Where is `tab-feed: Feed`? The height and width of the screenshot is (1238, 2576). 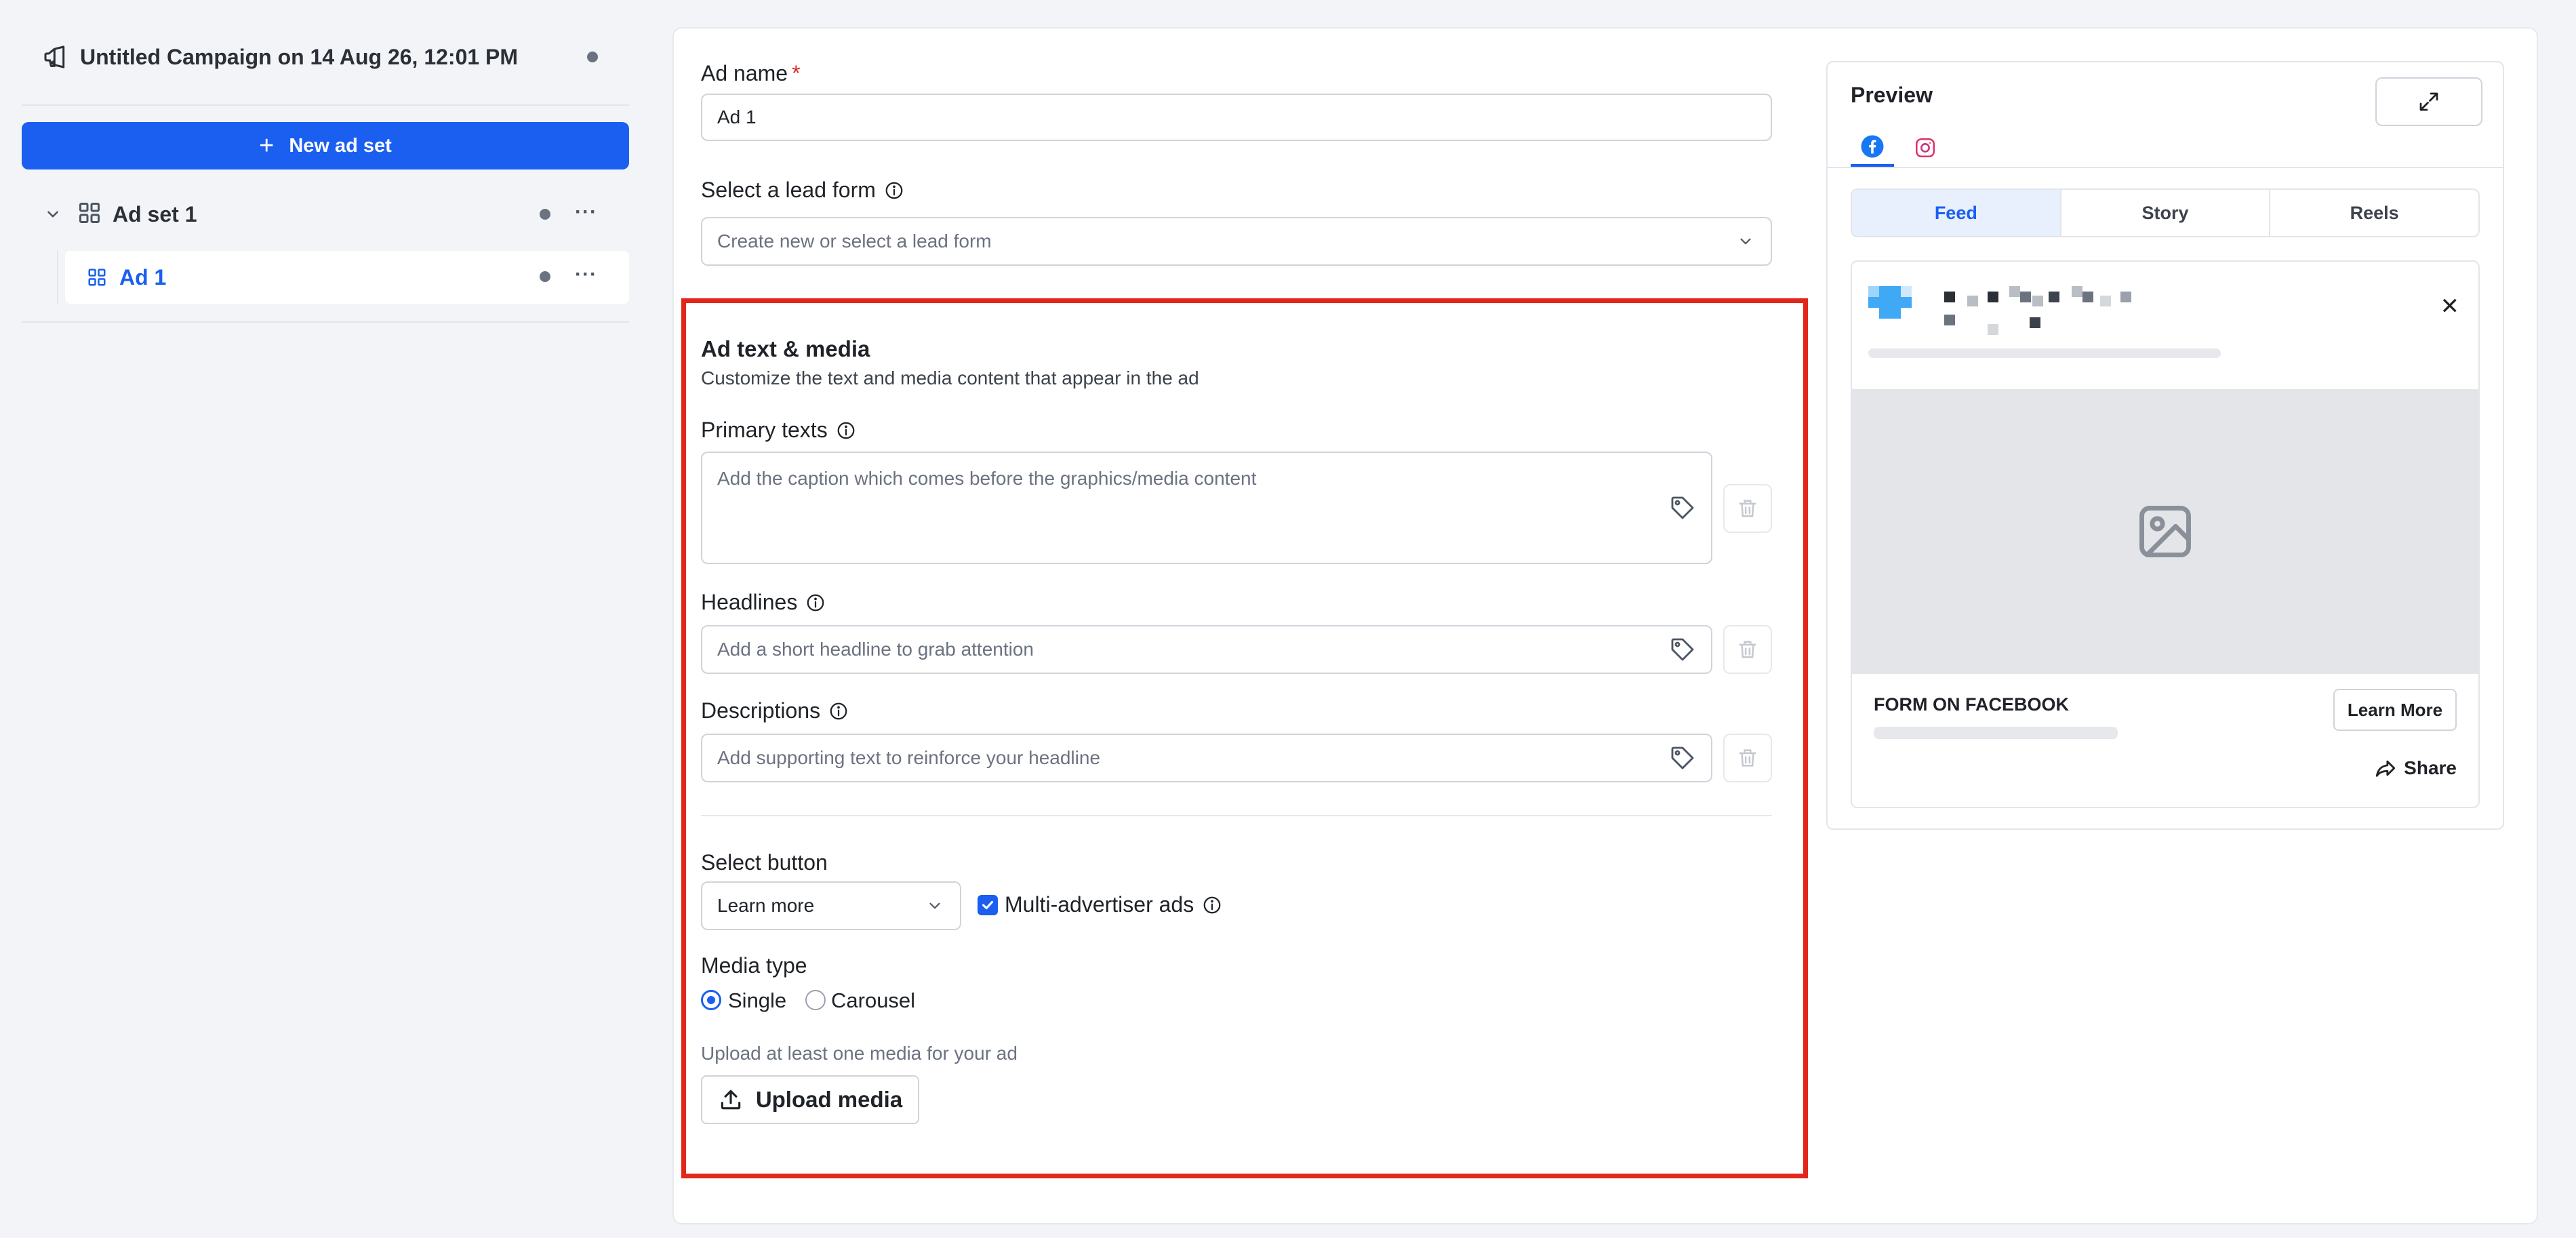
tab-feed: Feed is located at coordinates (1956, 213).